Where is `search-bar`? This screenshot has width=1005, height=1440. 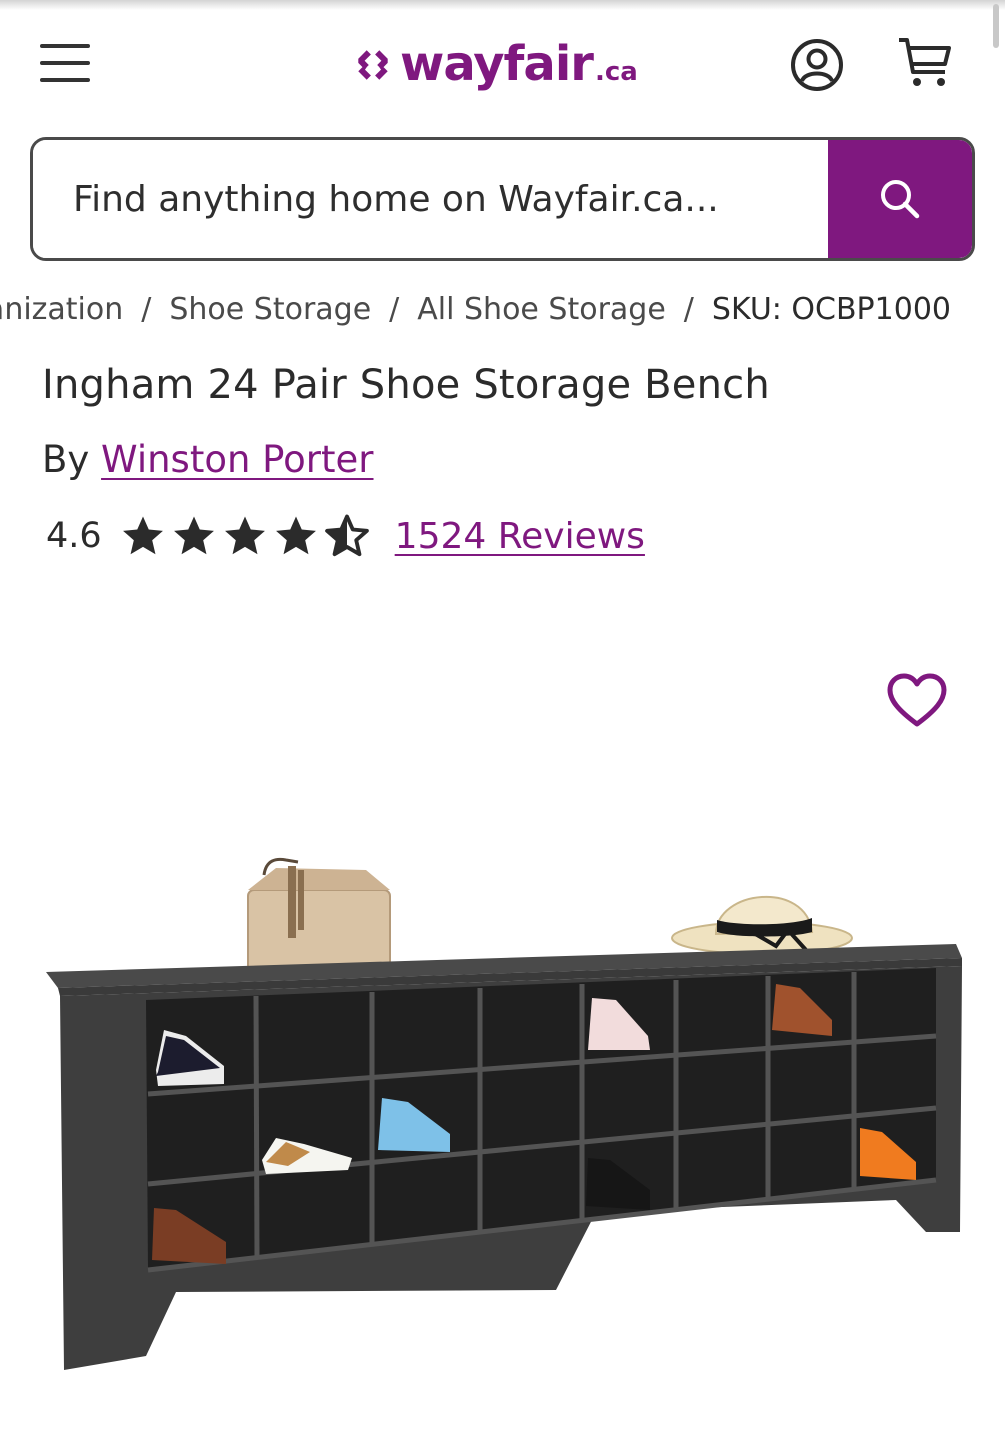 search-bar is located at coordinates (502, 199).